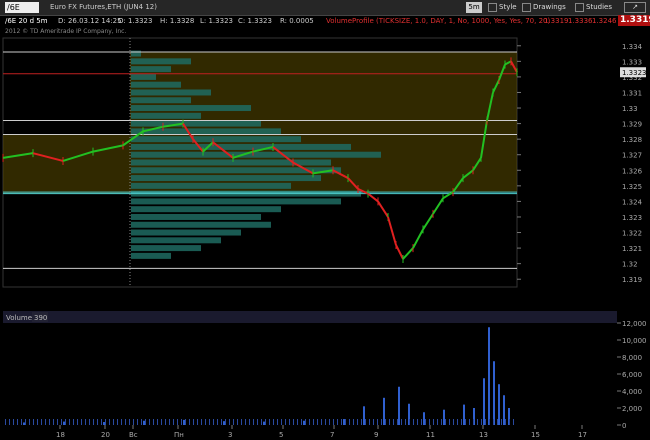 The height and width of the screenshot is (440, 650). I want to click on price-tick-label: 1.324, so click(632, 202).